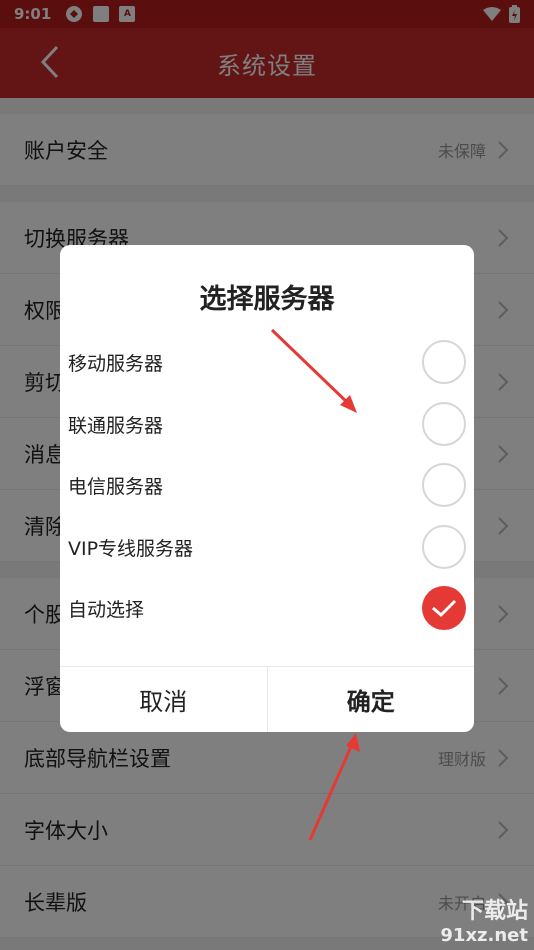 This screenshot has width=534, height=950. I want to click on radio-button-checked, so click(444, 608).